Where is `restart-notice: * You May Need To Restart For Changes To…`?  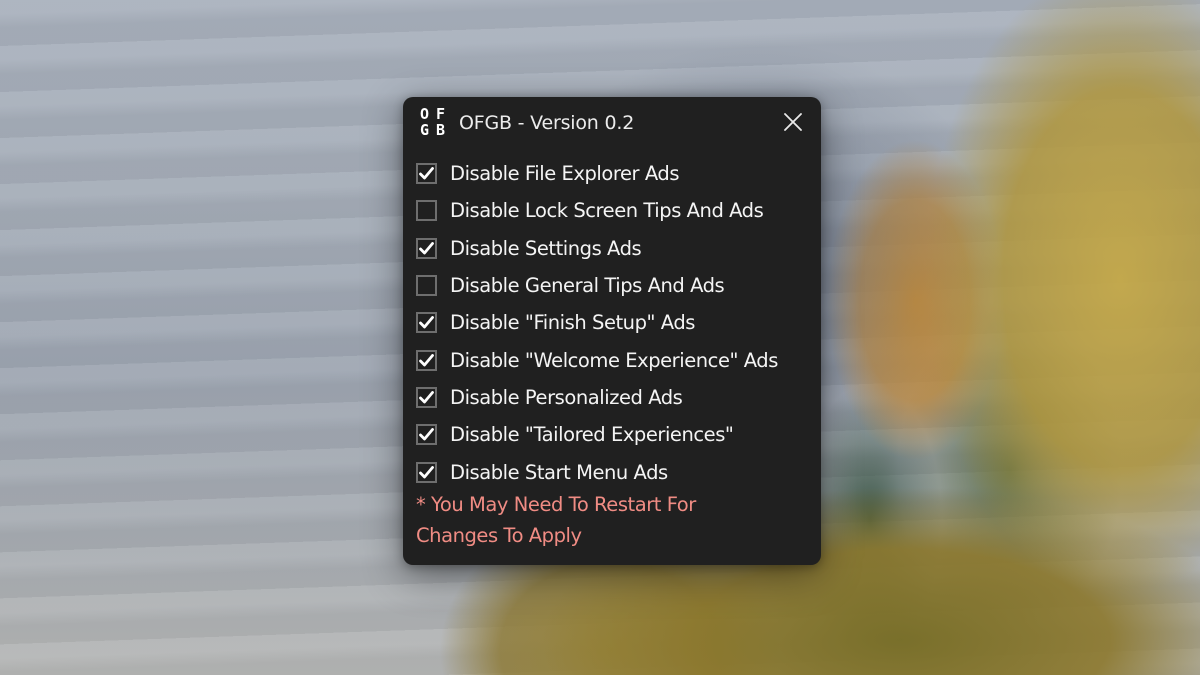 restart-notice: * You May Need To Restart For Changes To… is located at coordinates (606, 520).